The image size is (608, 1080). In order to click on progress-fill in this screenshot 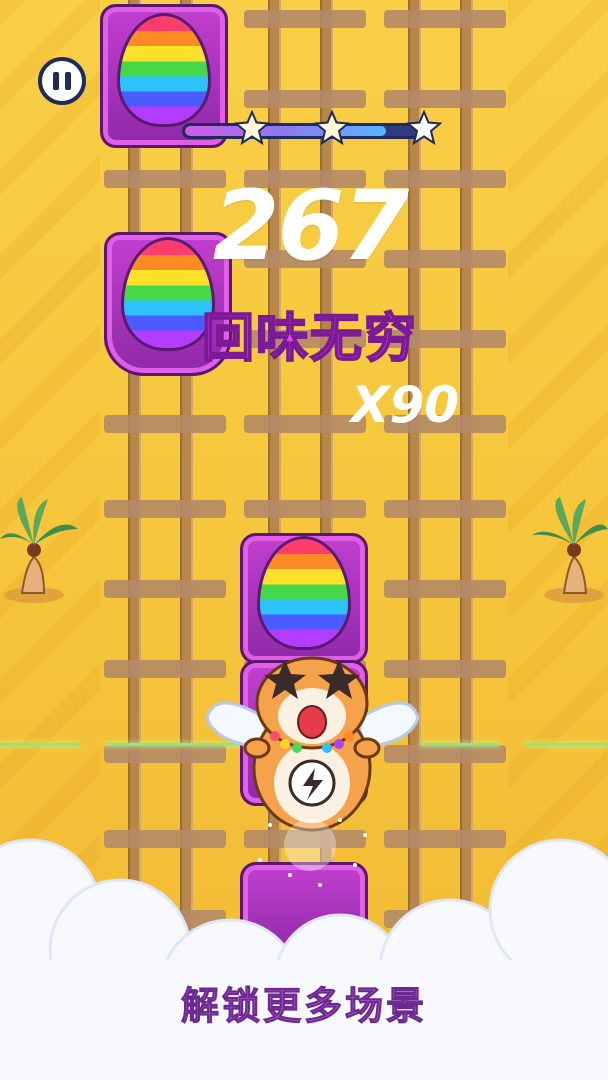, I will do `click(286, 131)`.